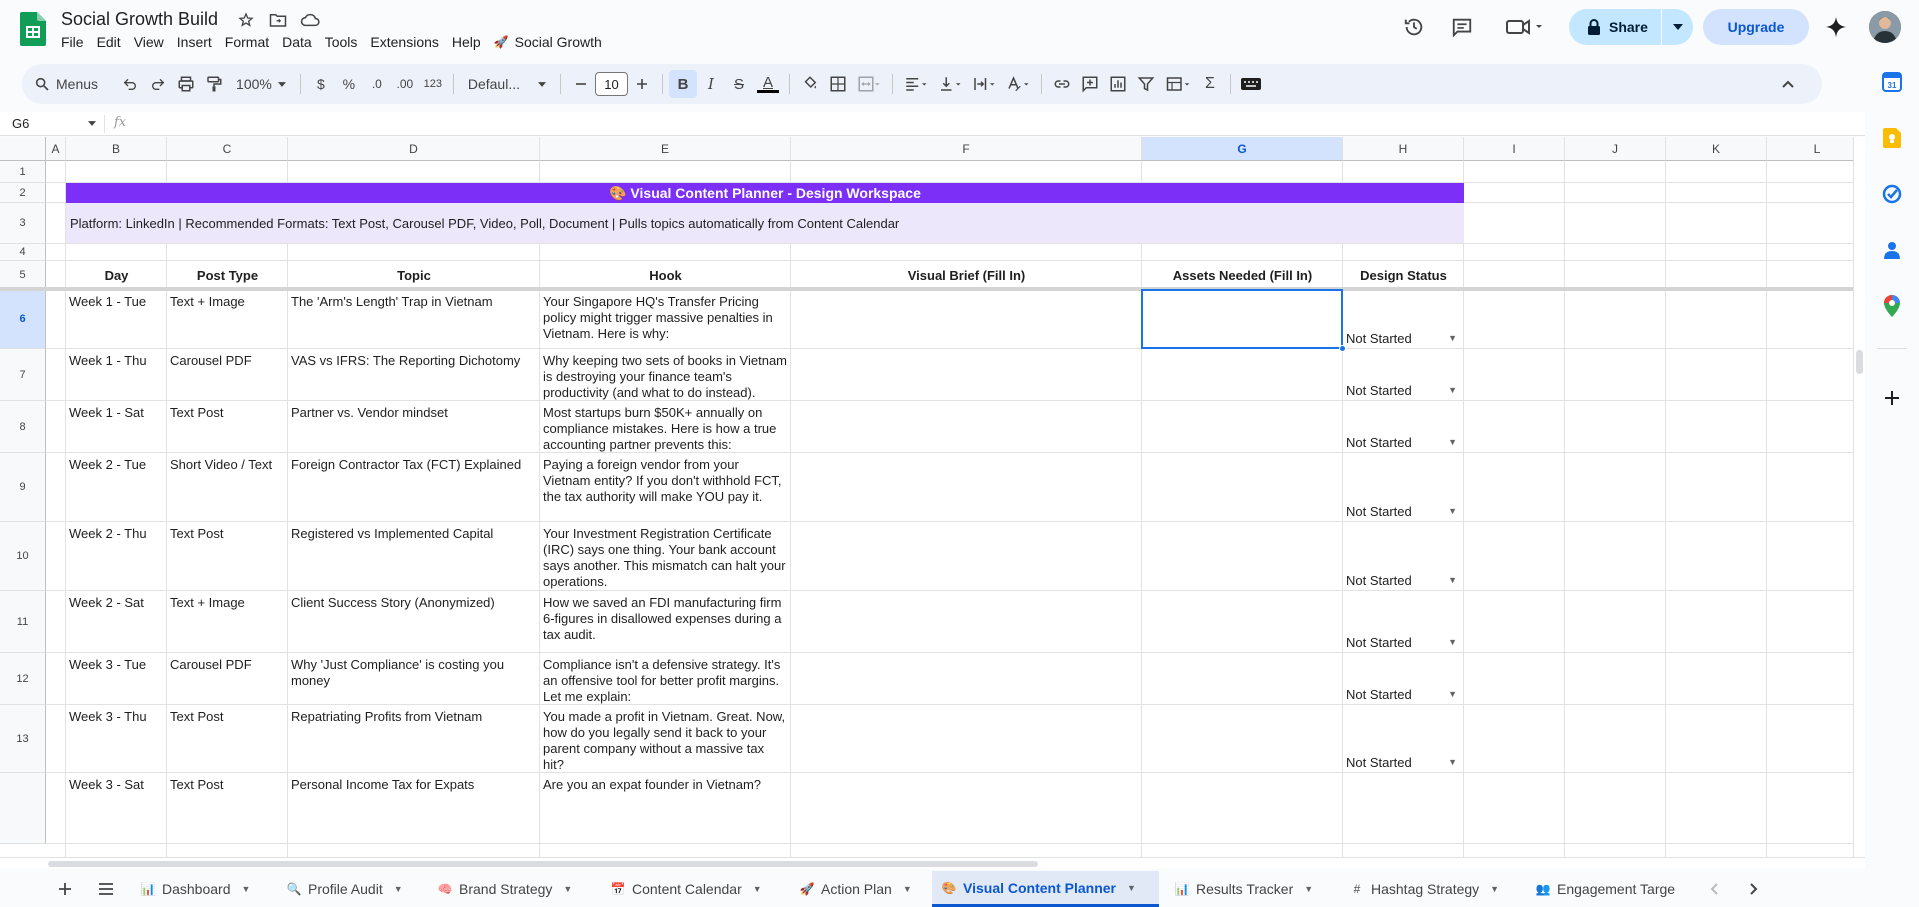 The height and width of the screenshot is (907, 1919). I want to click on select-all-corner, so click(23, 149).